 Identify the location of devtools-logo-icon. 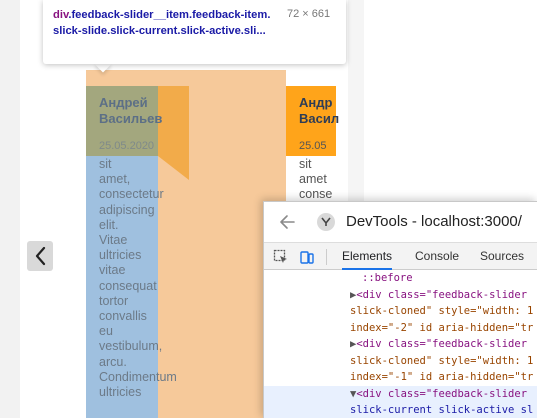
(326, 222).